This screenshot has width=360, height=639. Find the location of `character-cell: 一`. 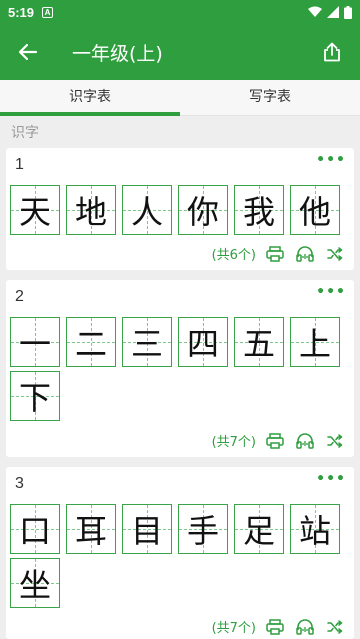

character-cell: 一 is located at coordinates (35, 342).